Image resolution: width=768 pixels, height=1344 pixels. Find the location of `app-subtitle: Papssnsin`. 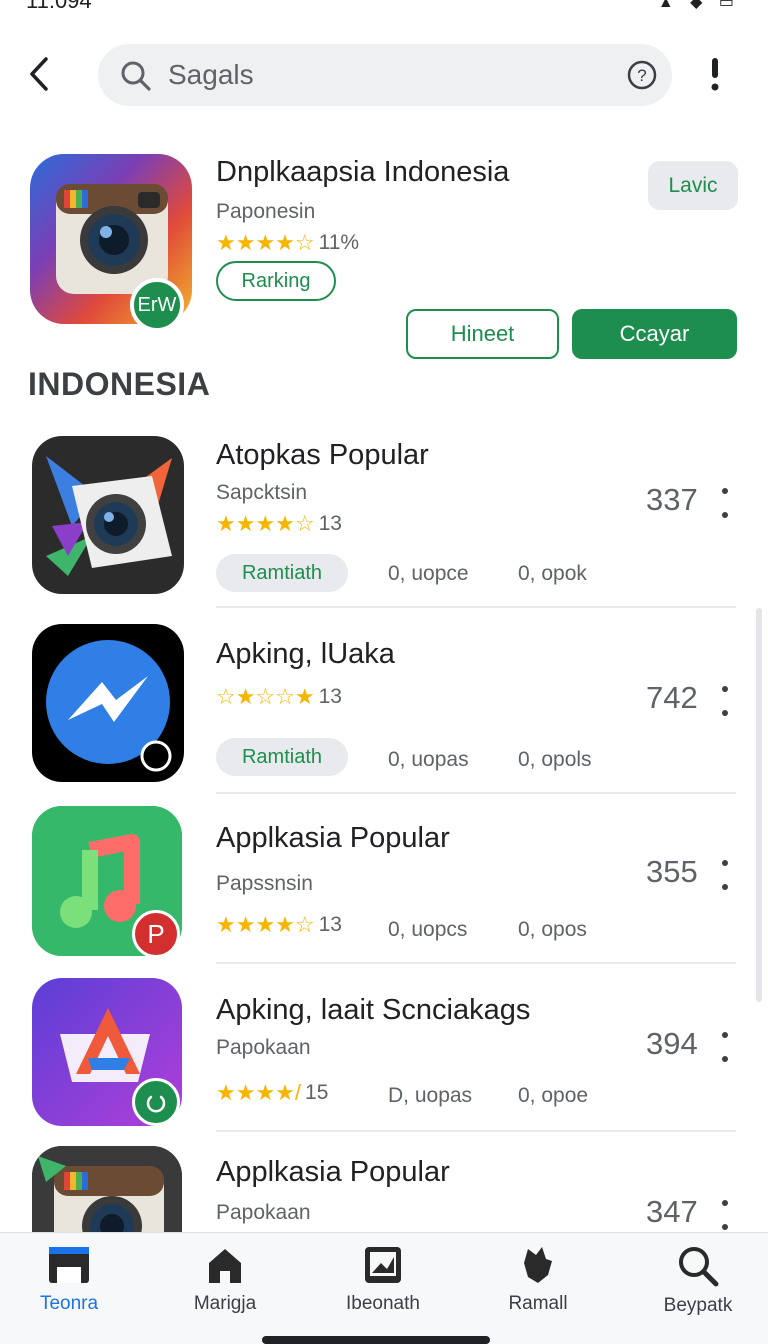

app-subtitle: Papssnsin is located at coordinates (264, 883).